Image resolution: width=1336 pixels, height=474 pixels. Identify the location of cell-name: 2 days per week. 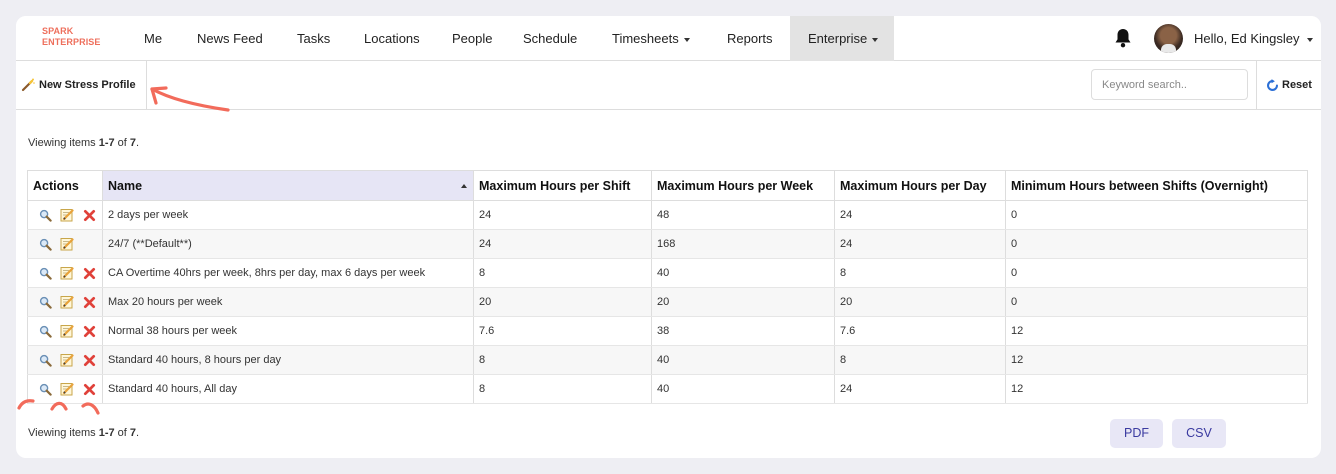
(288, 215).